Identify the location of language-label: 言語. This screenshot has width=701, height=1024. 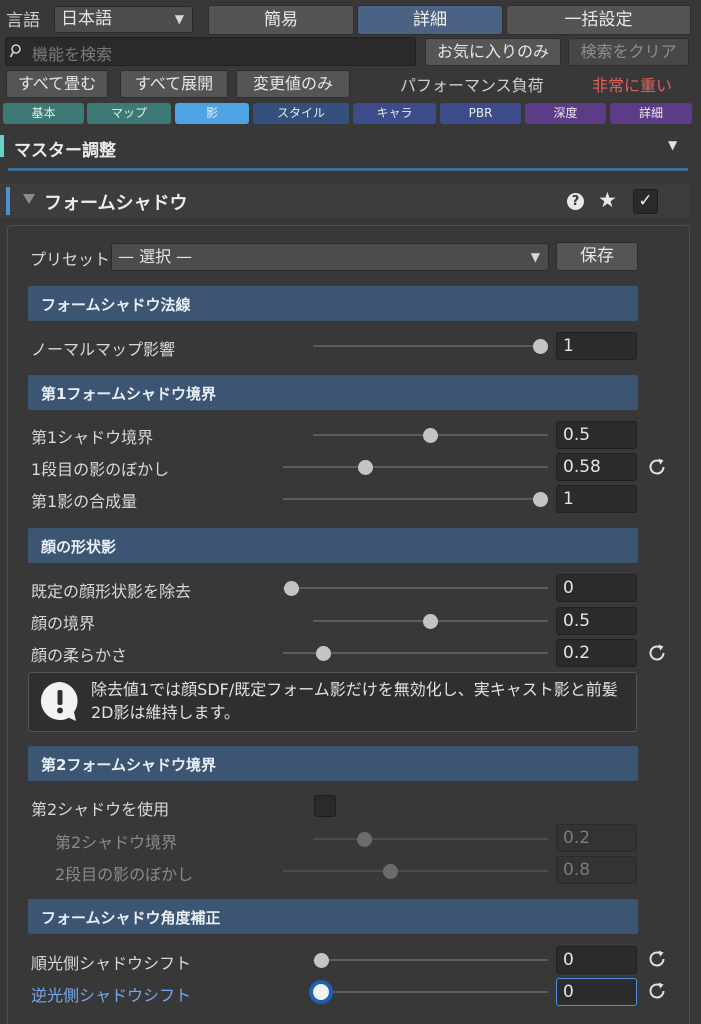
(23, 21).